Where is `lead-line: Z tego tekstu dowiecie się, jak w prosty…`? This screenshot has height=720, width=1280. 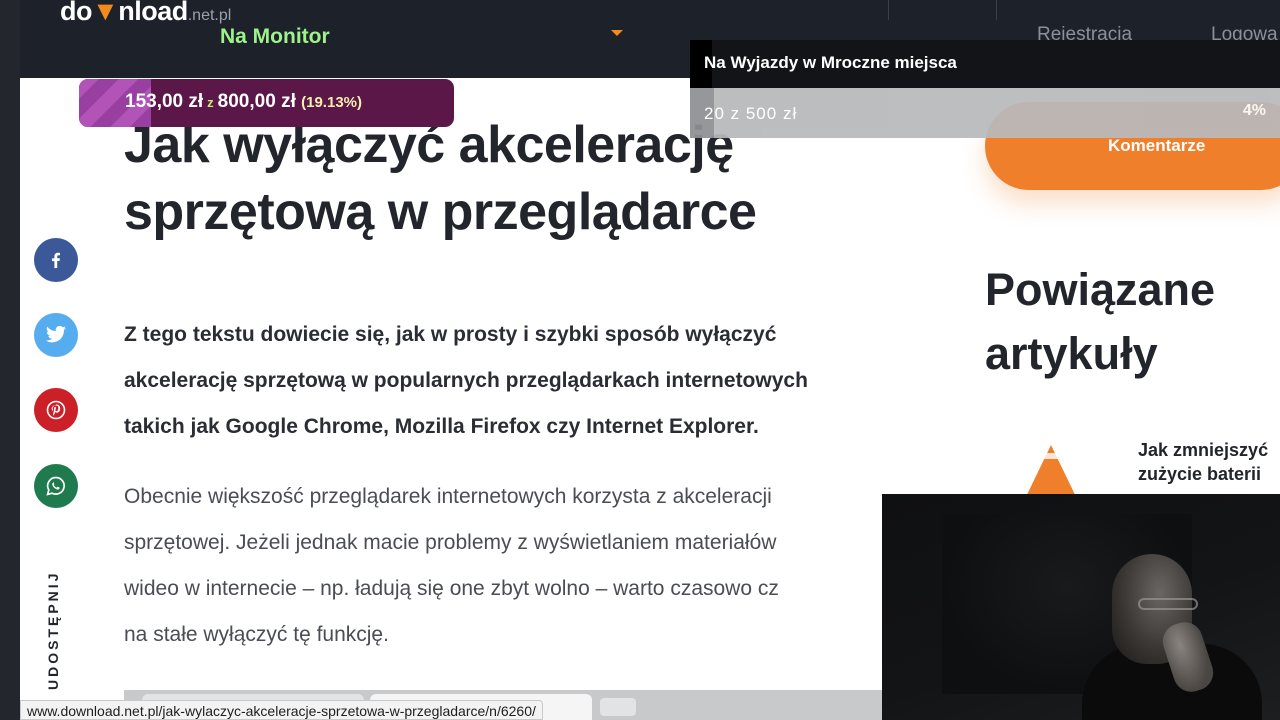 lead-line: Z tego tekstu dowiecie się, jak w prosty… is located at coordinates (450, 334).